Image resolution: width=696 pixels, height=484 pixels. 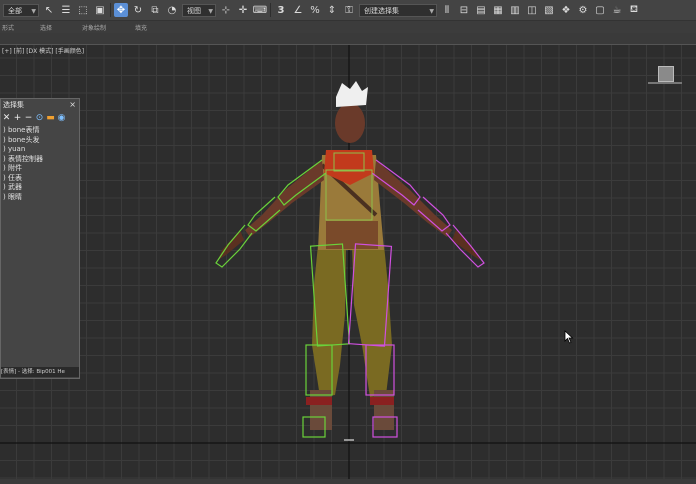 I want to click on panel-toolbar: ✕ + − ⊙ ▬ ◉, so click(x=40, y=118).